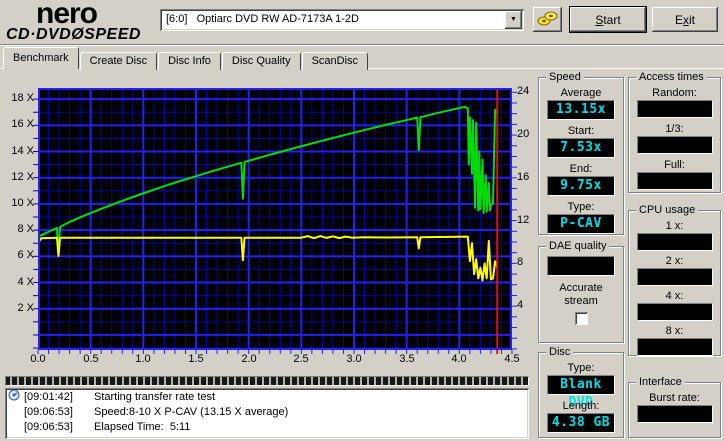  I want to click on access-times-panel: Access times Random: 1/3: Full:, so click(674, 132).